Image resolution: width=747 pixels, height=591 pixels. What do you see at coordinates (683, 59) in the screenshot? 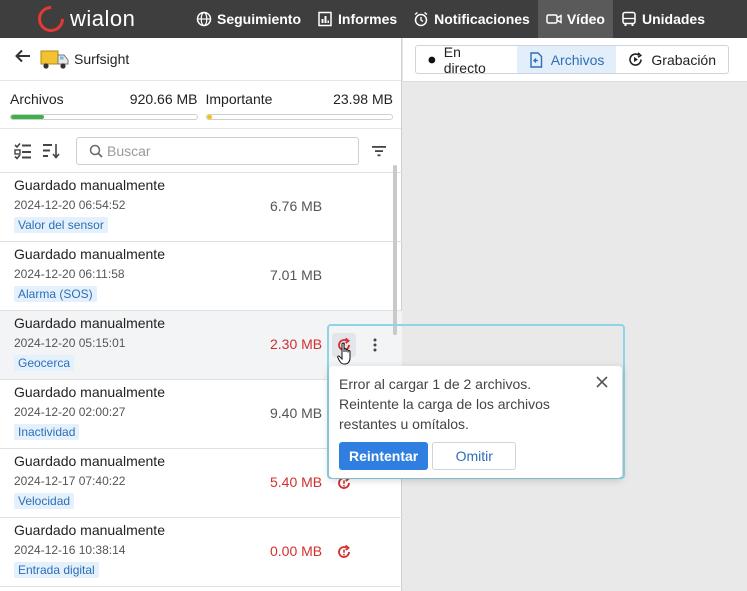
I see `tab-label: Grabación` at bounding box center [683, 59].